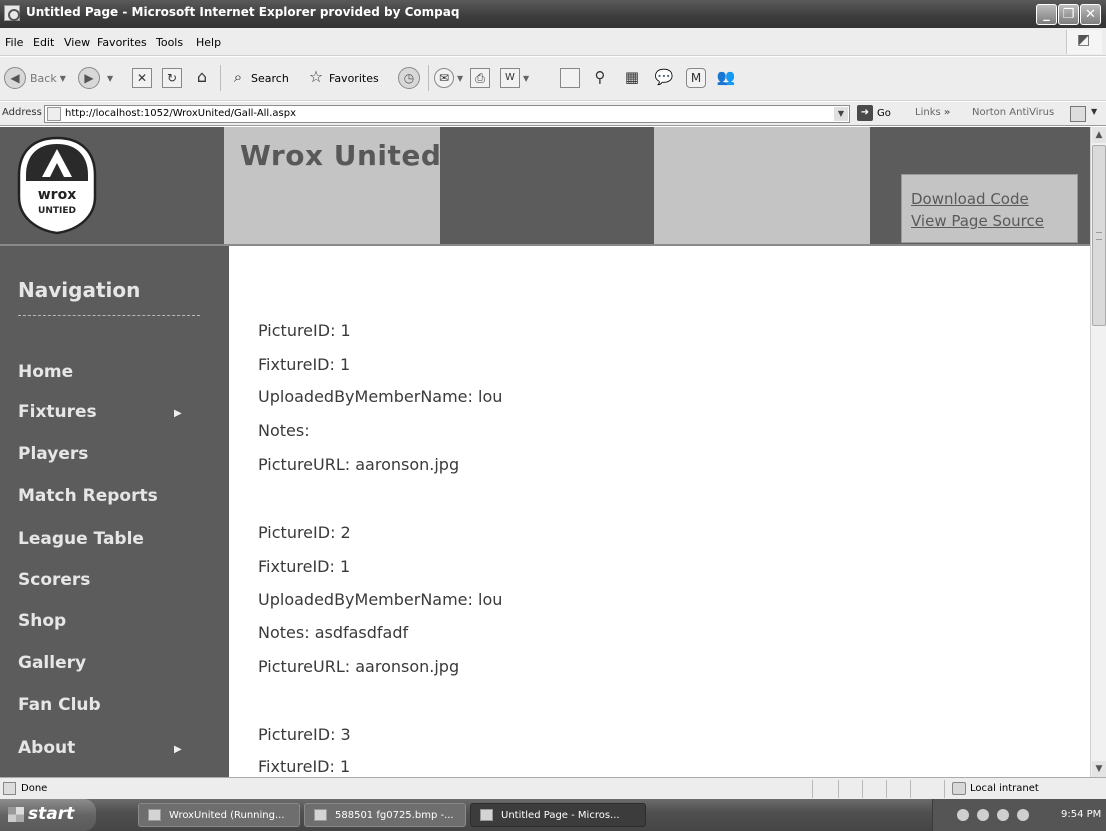 This screenshot has height=831, width=1106. Describe the element at coordinates (51, 814) in the screenshot. I see `start-label: start` at that location.